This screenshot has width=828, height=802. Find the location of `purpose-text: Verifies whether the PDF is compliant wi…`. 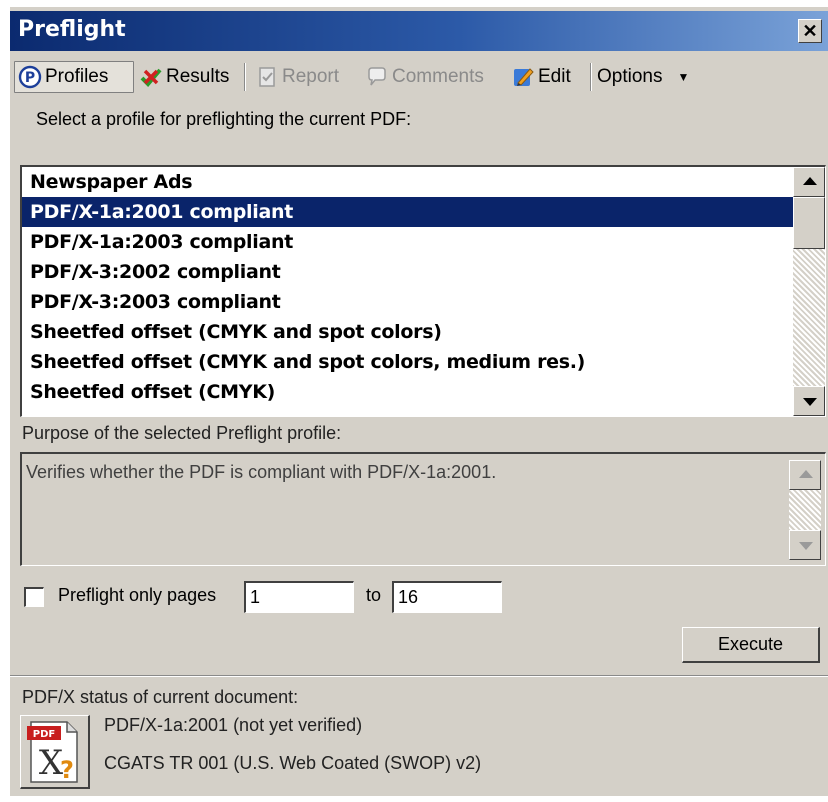

purpose-text: Verifies whether the PDF is compliant wi… is located at coordinates (261, 472).